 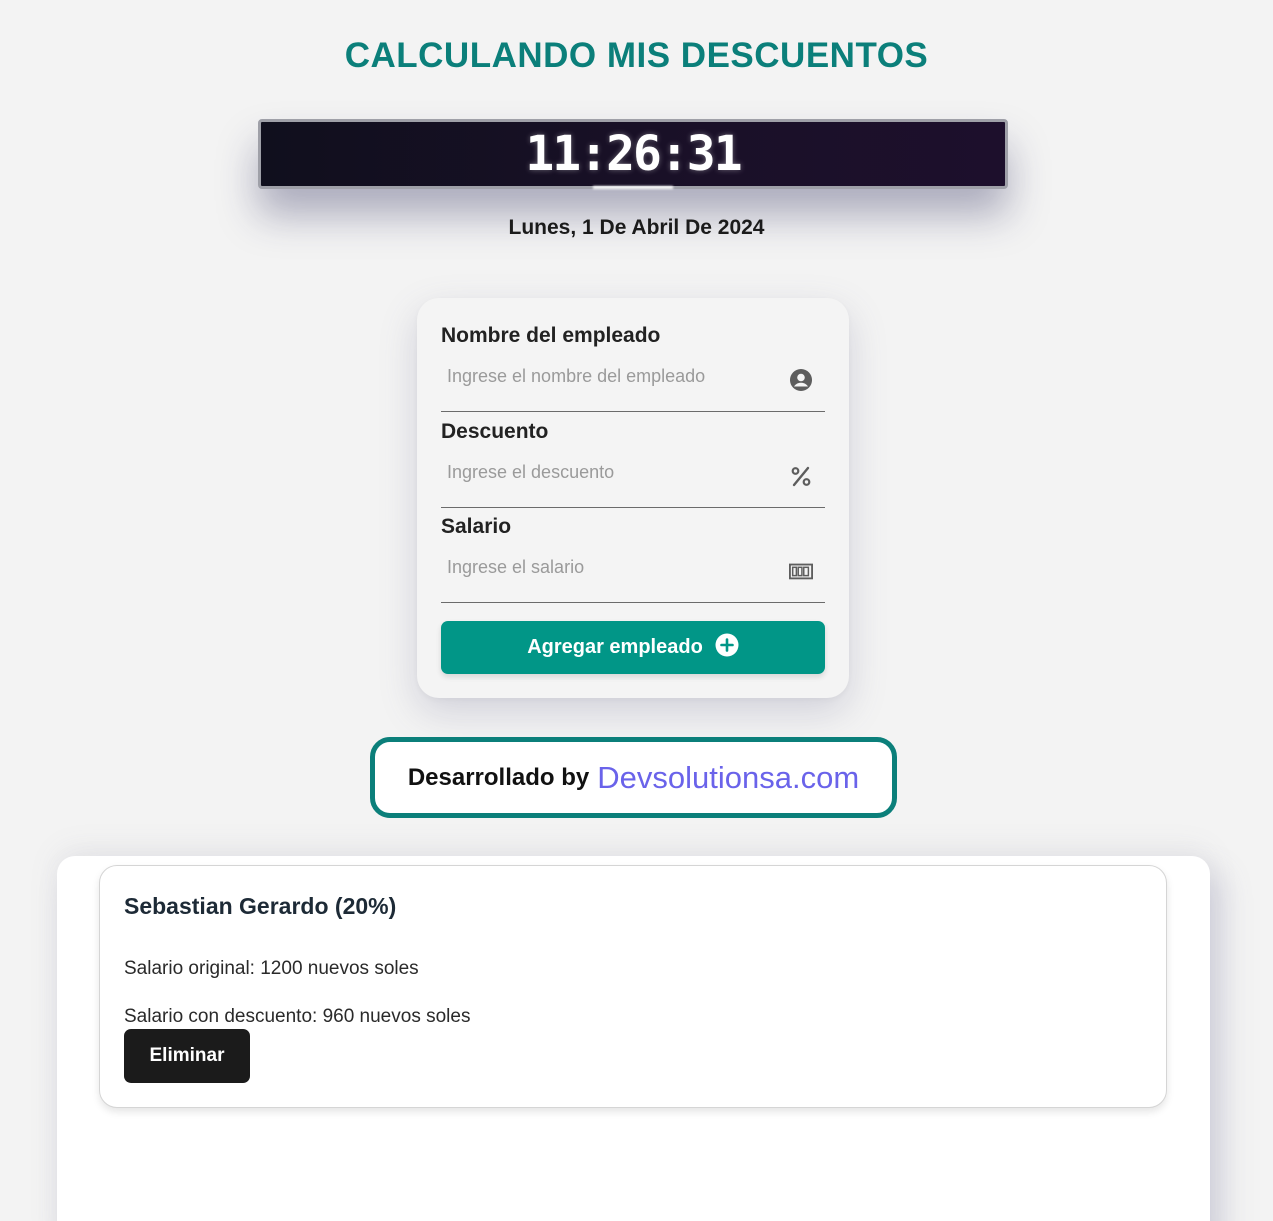 What do you see at coordinates (801, 476) in the screenshot?
I see `percent-icon` at bounding box center [801, 476].